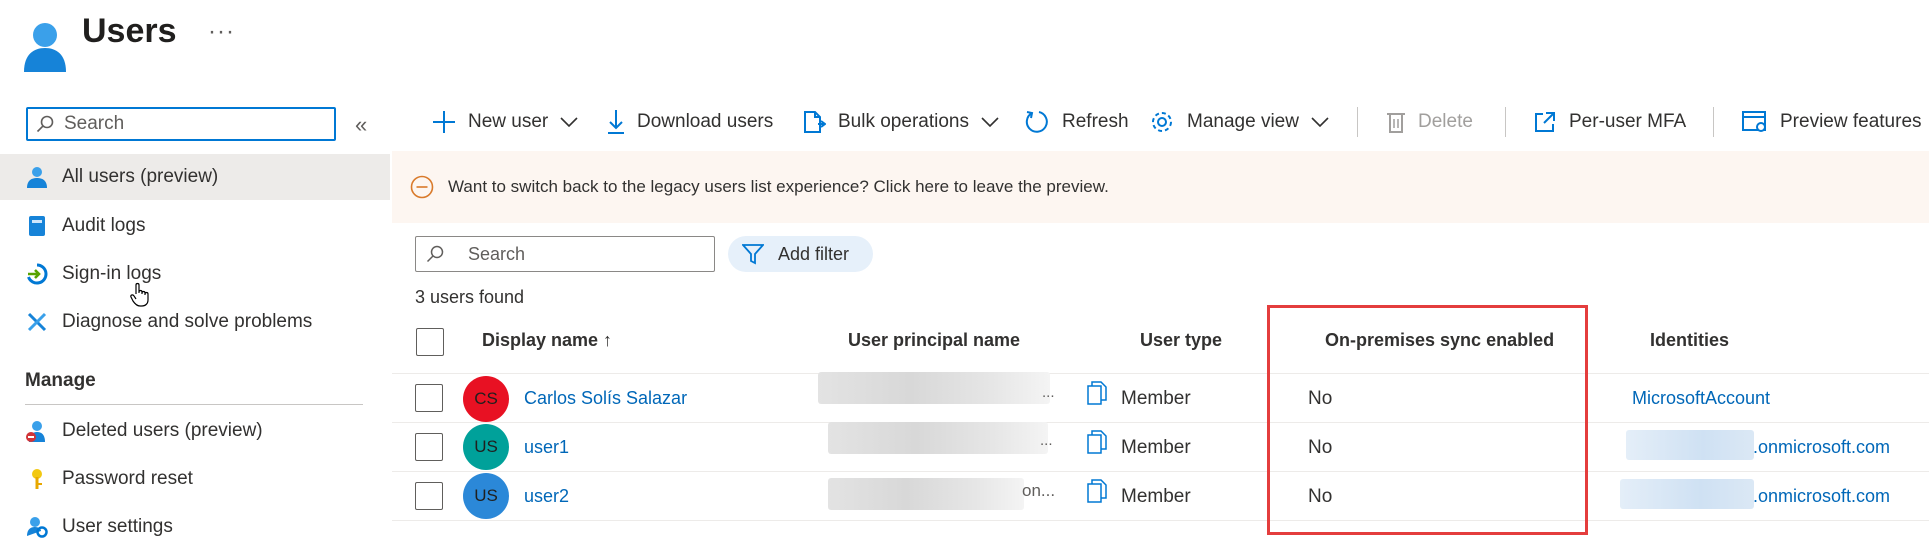 This screenshot has width=1929, height=560. I want to click on delete-label: Delete, so click(1445, 121).